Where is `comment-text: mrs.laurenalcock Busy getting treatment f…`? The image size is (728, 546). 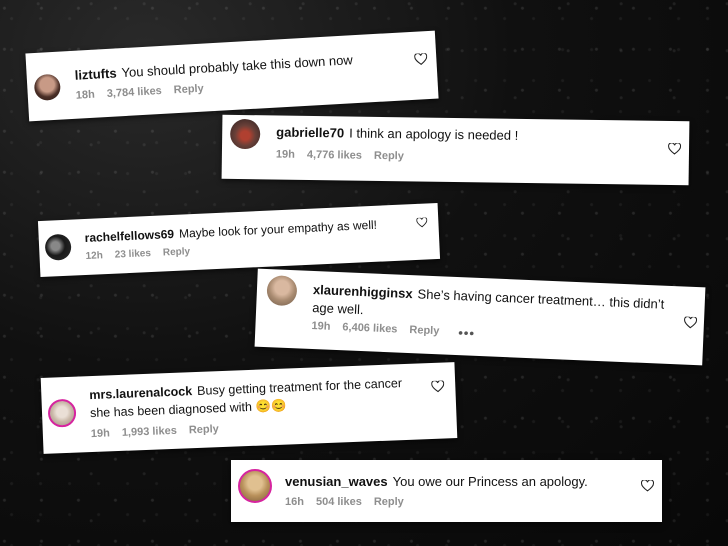
comment-text: mrs.laurenalcock Busy getting treatment f… is located at coordinates (254, 397).